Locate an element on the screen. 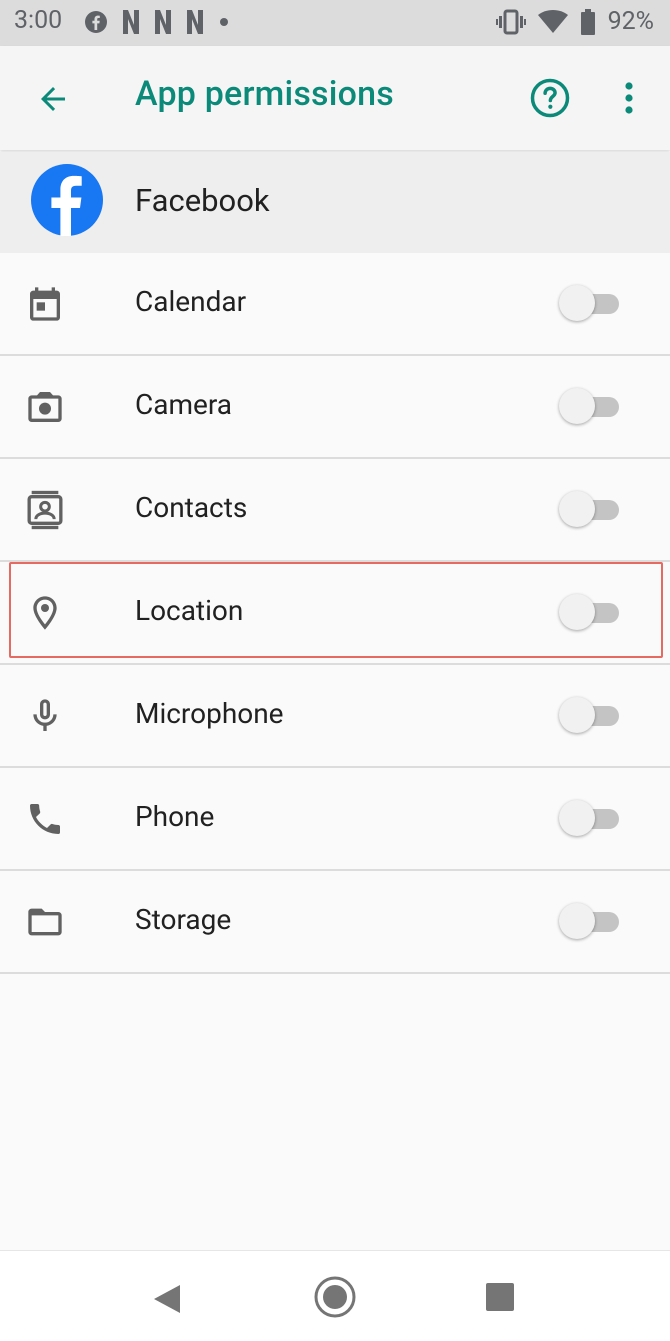 The width and height of the screenshot is (670, 1341). app-header: Facebook is located at coordinates (335, 202).